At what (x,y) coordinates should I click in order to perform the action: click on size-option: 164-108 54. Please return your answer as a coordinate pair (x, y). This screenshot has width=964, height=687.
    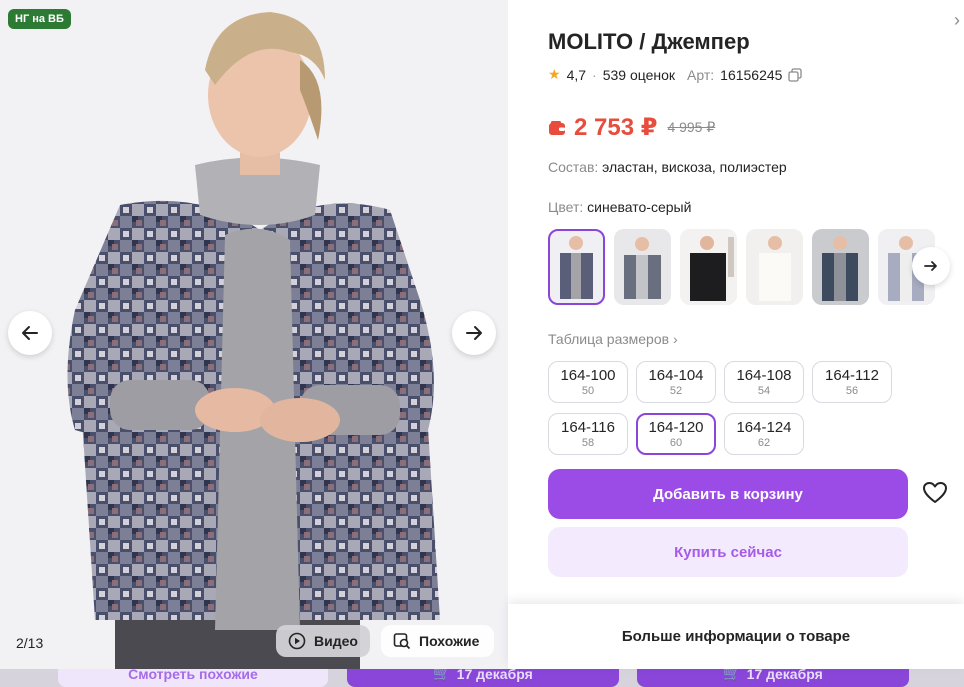
    Looking at the image, I should click on (764, 382).